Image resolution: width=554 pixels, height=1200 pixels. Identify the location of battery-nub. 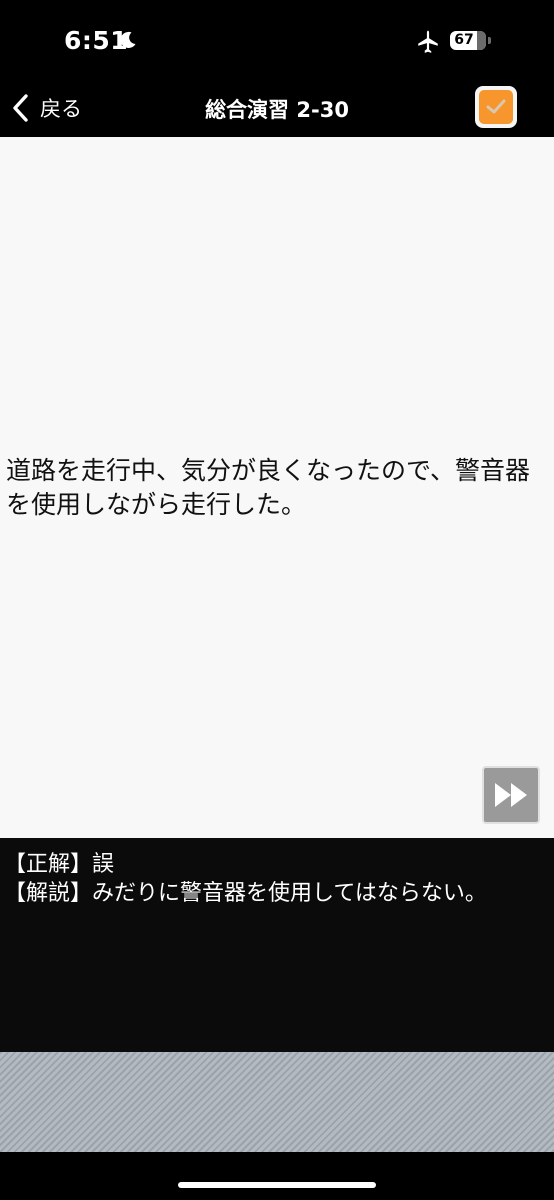
(489, 40).